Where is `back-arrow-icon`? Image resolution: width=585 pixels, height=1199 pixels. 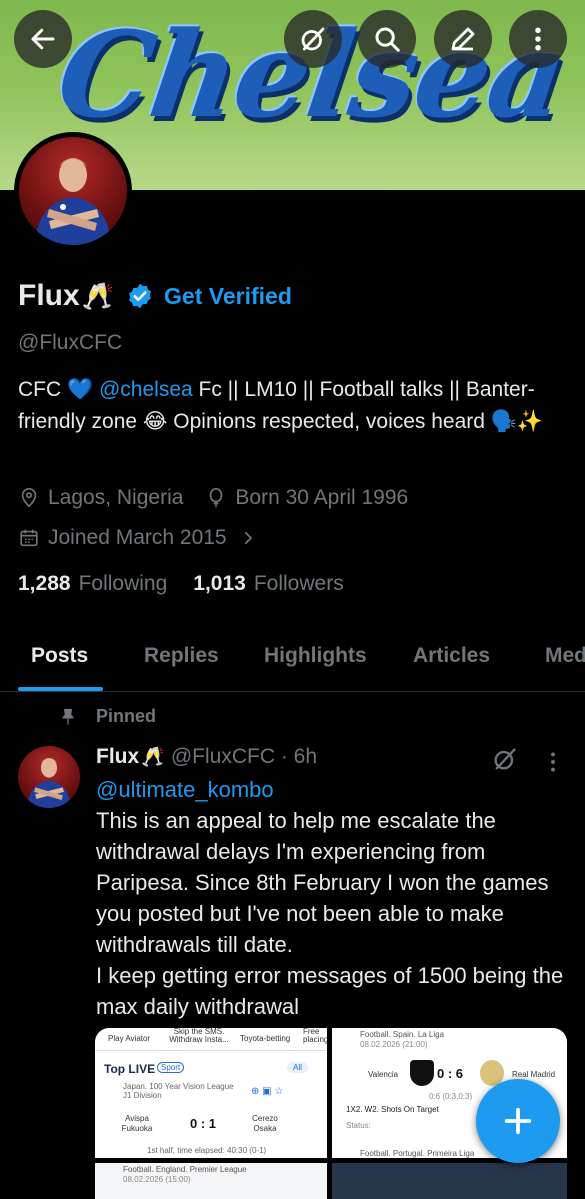 back-arrow-icon is located at coordinates (43, 39).